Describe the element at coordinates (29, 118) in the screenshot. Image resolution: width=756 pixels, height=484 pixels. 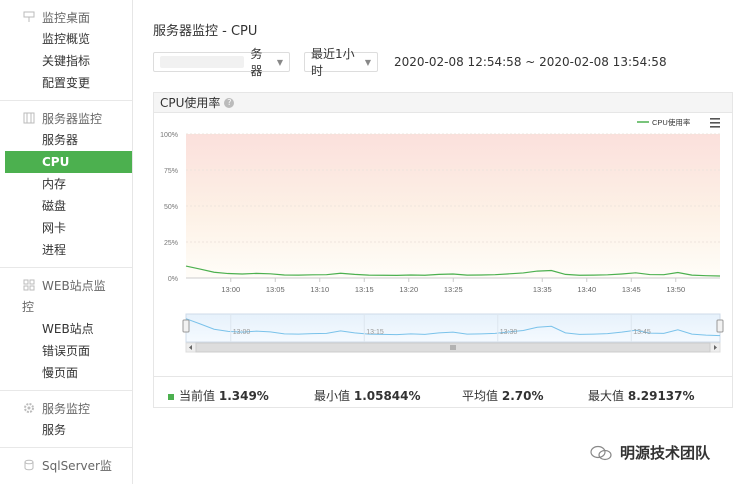
I see `server-icon` at that location.